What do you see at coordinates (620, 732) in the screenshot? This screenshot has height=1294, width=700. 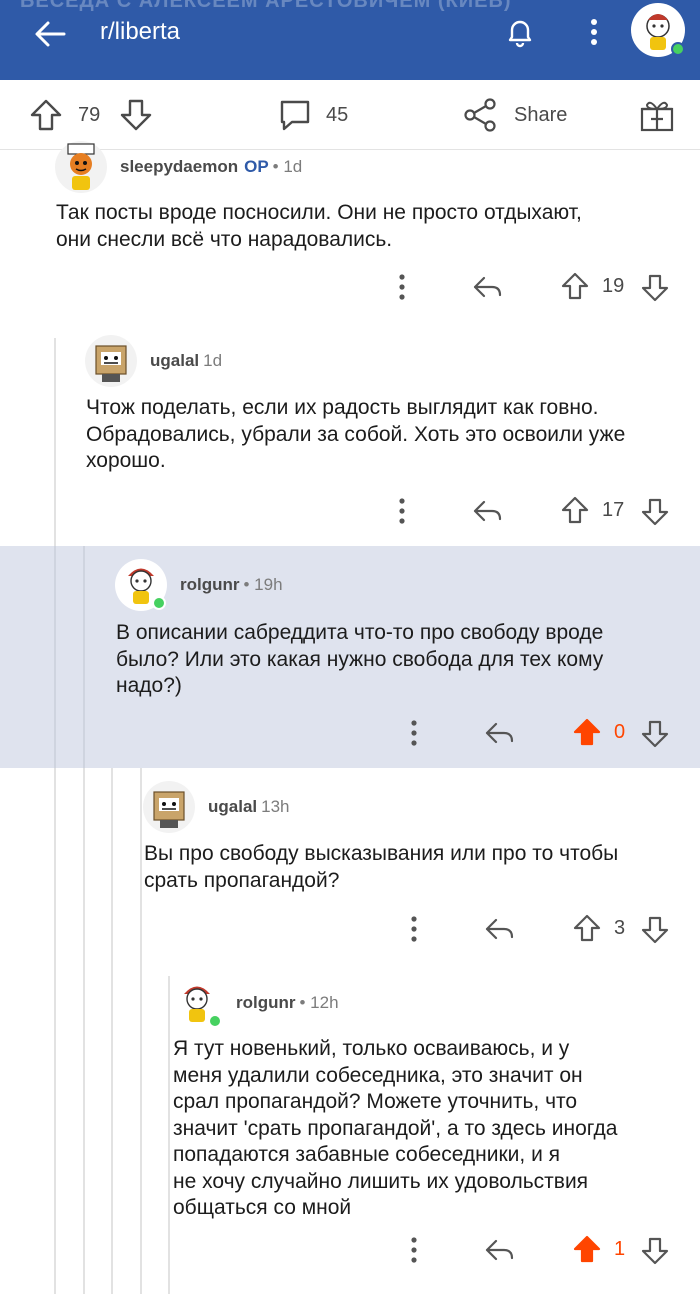 I see `comment-score: 0` at bounding box center [620, 732].